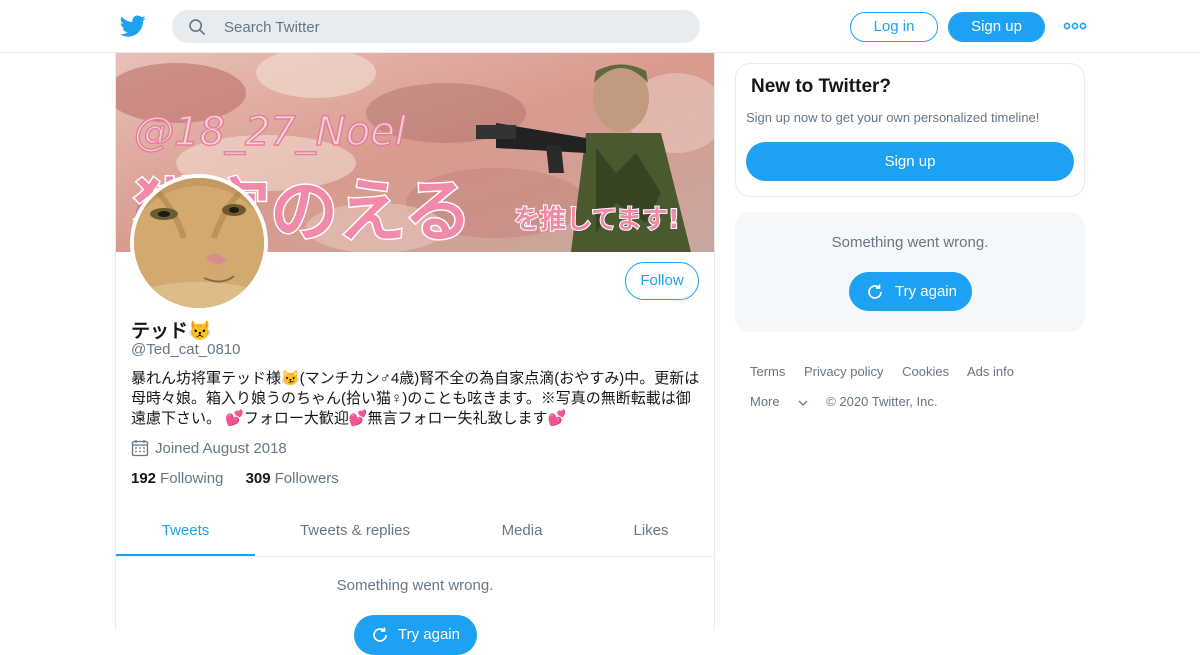  I want to click on footer-more-menu: More, so click(779, 401).